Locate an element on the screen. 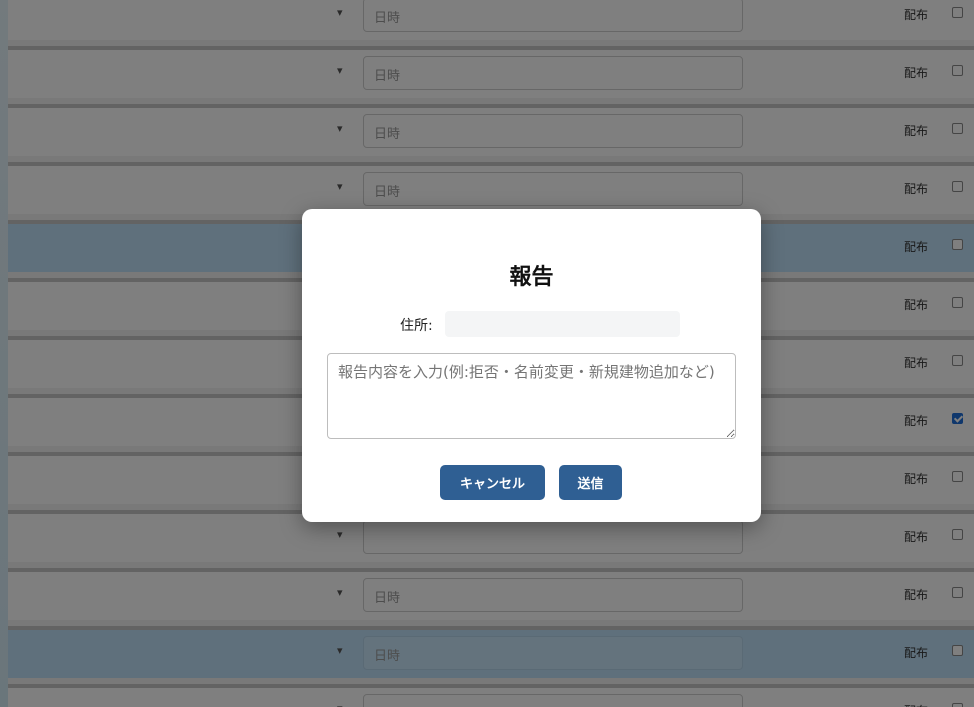 This screenshot has width=974, height=707. address-value is located at coordinates (562, 324).